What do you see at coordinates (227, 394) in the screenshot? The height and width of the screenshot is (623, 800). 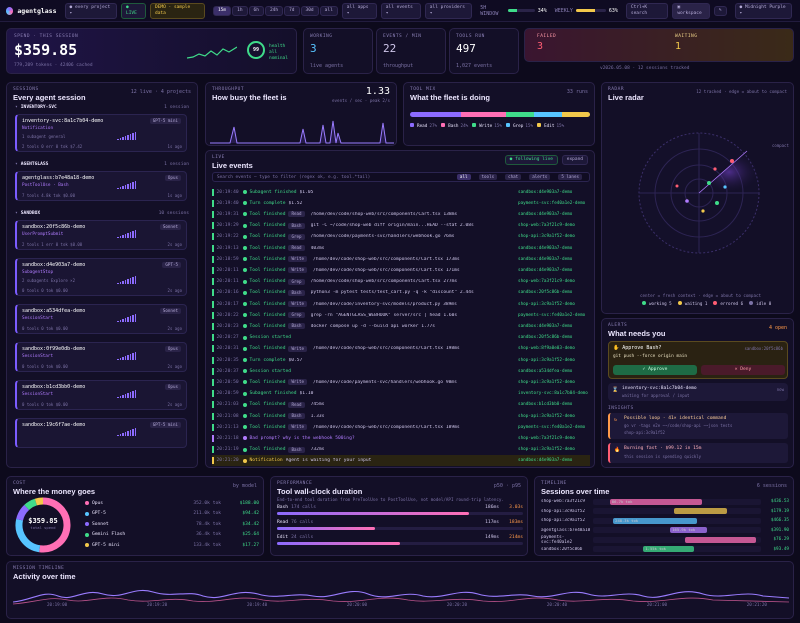 I see `event-time: 20:20:59` at bounding box center [227, 394].